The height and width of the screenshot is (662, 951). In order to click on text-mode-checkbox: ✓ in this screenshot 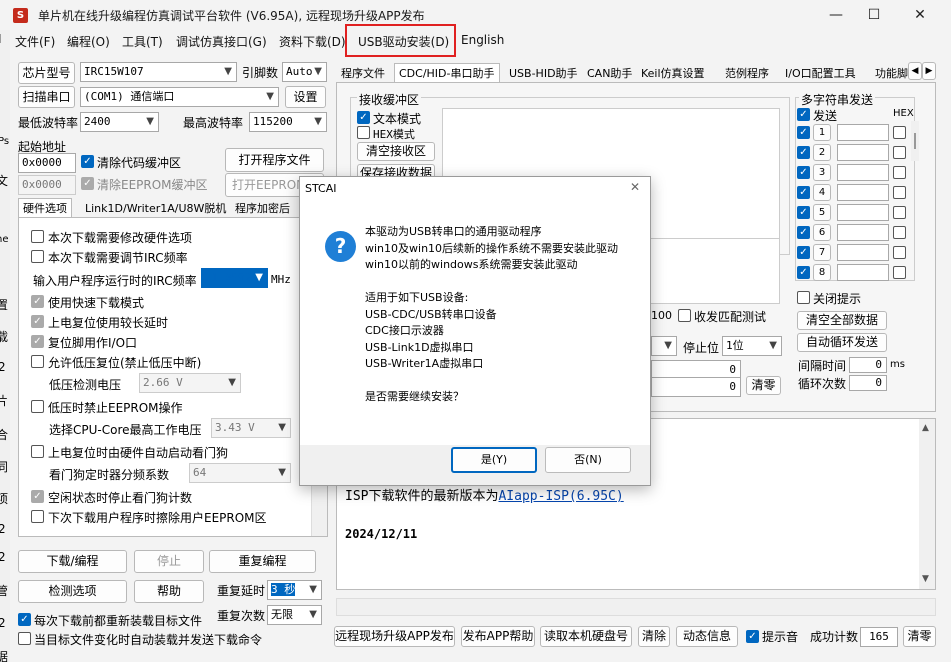, I will do `click(363, 117)`.